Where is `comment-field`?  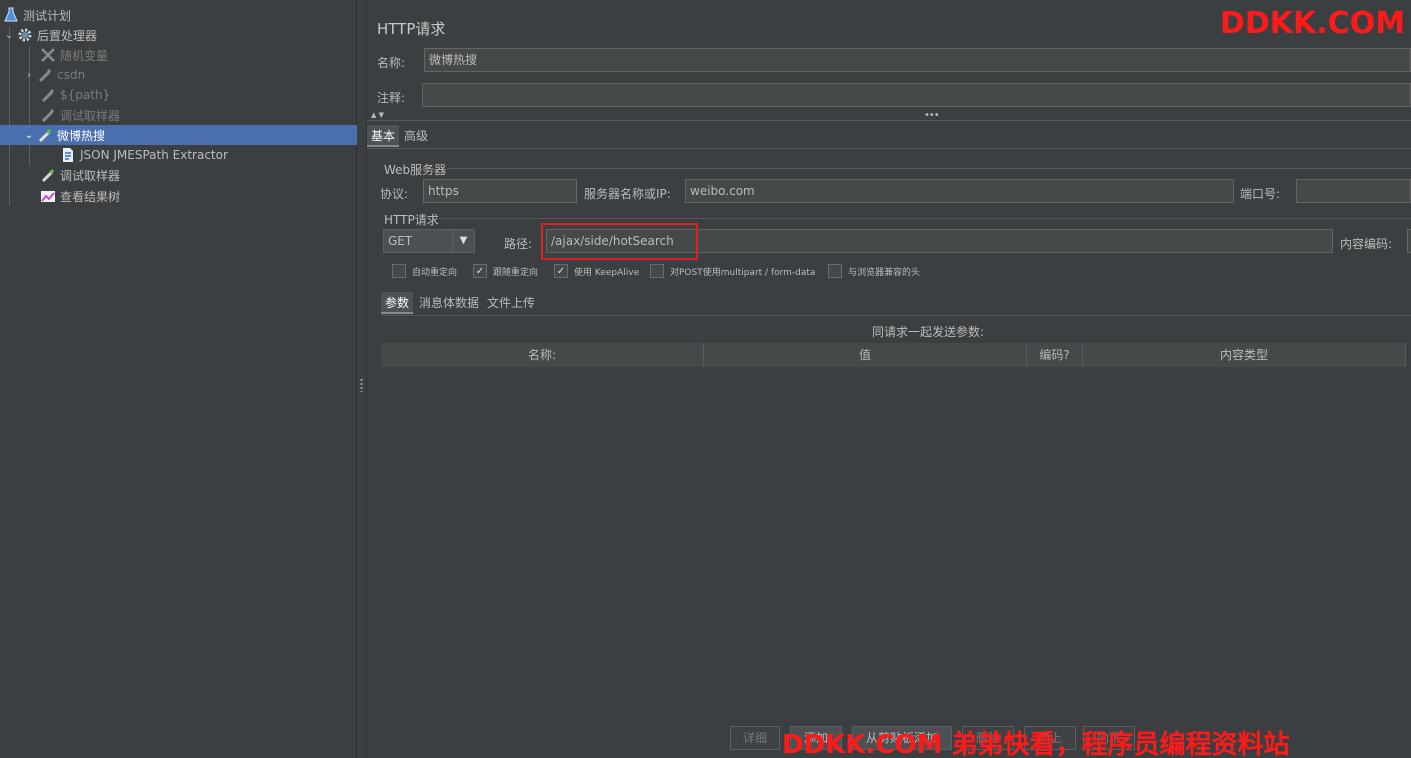
comment-field is located at coordinates (916, 95).